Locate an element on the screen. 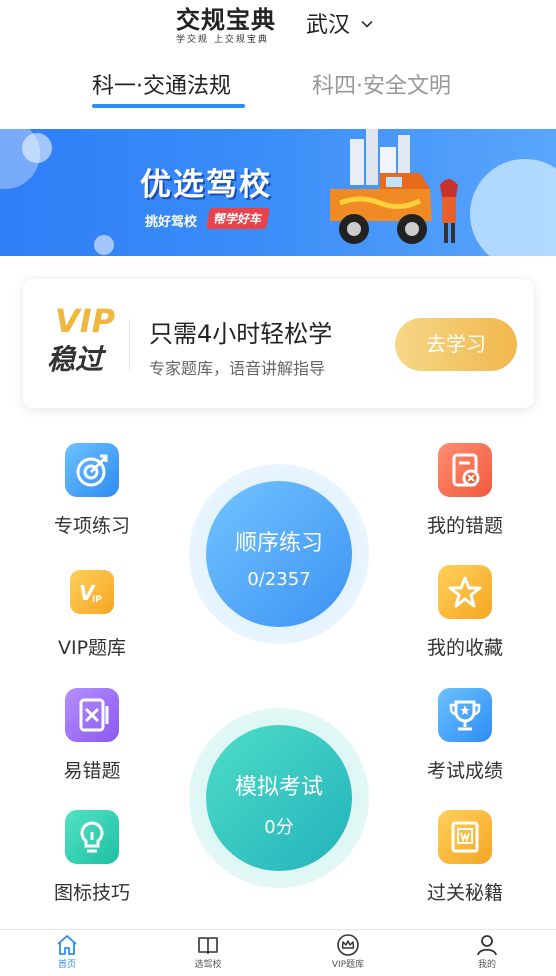 The image size is (556, 976). error-book-icon is located at coordinates (92, 715).